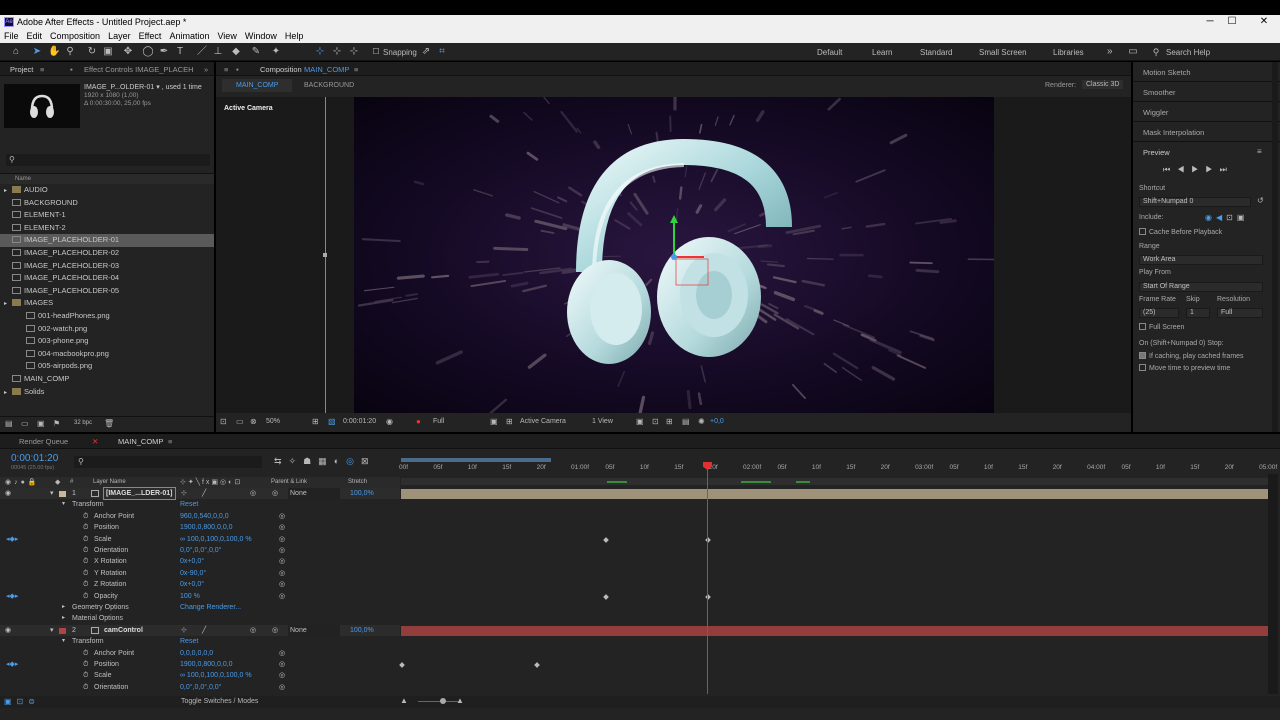  What do you see at coordinates (95, 441) in the screenshot?
I see `close-tab-icon: ✕` at bounding box center [95, 441].